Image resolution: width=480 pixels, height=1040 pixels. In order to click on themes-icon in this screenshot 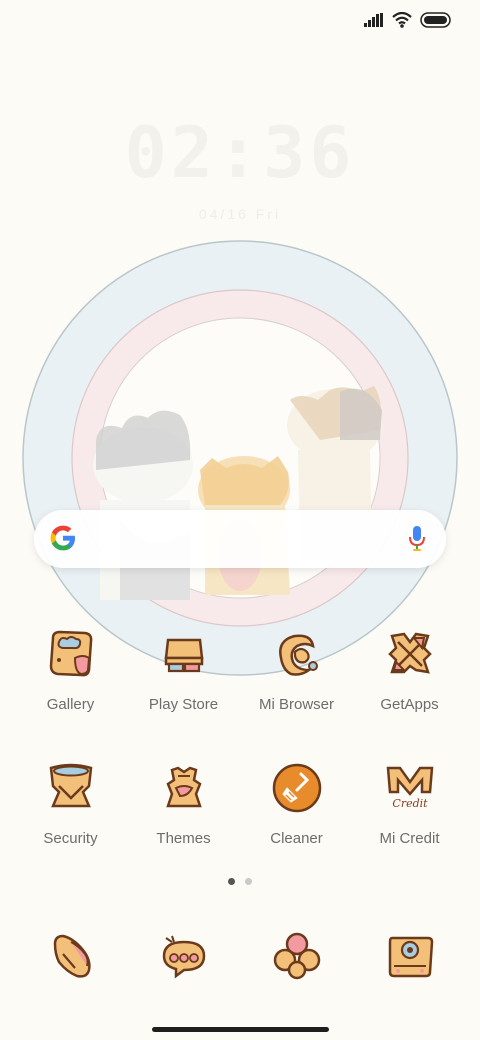, I will do `click(184, 788)`.